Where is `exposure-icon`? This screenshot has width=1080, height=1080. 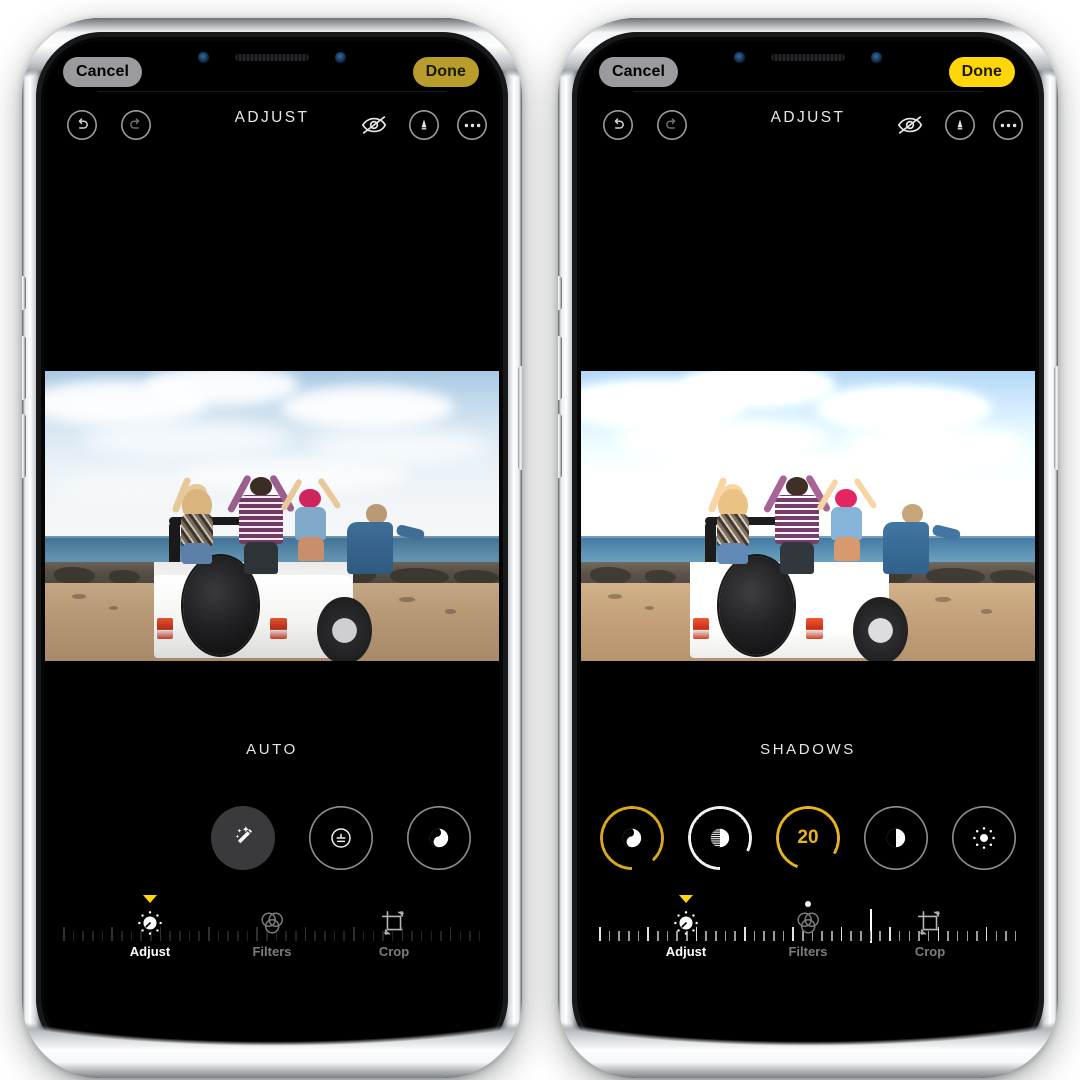
exposure-icon is located at coordinates (341, 838).